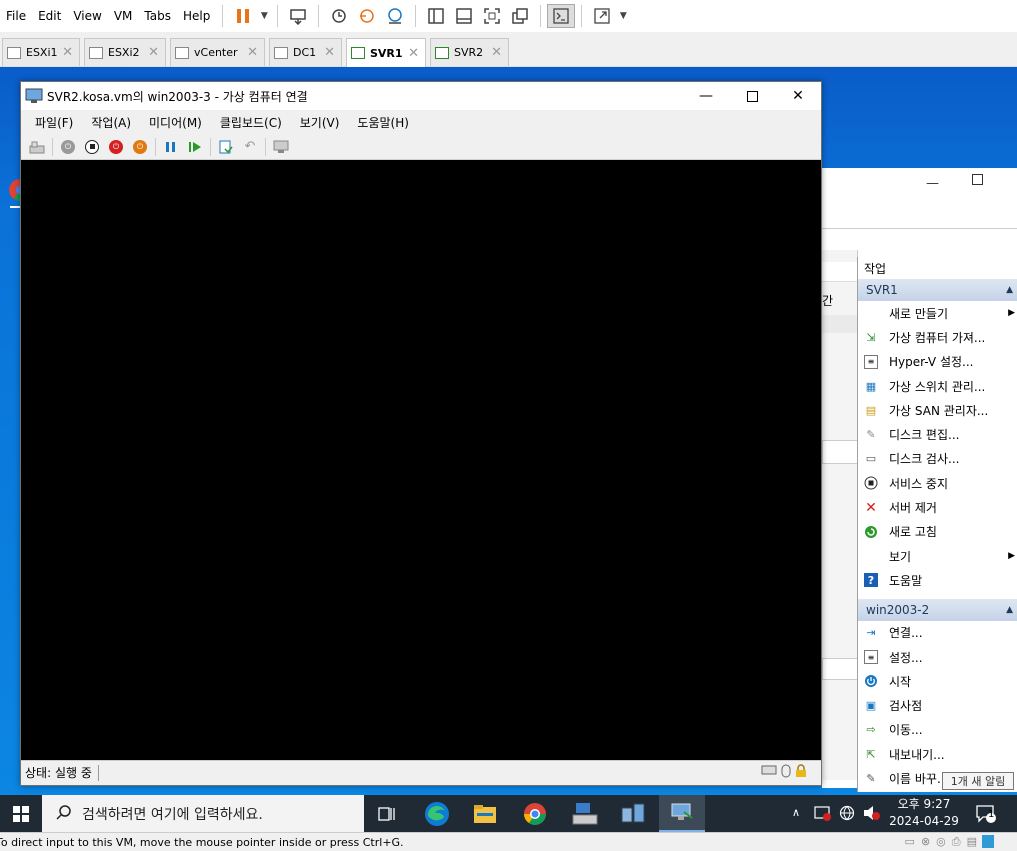  Describe the element at coordinates (633, 813) in the screenshot. I see `hyperv-manager-icon` at that location.